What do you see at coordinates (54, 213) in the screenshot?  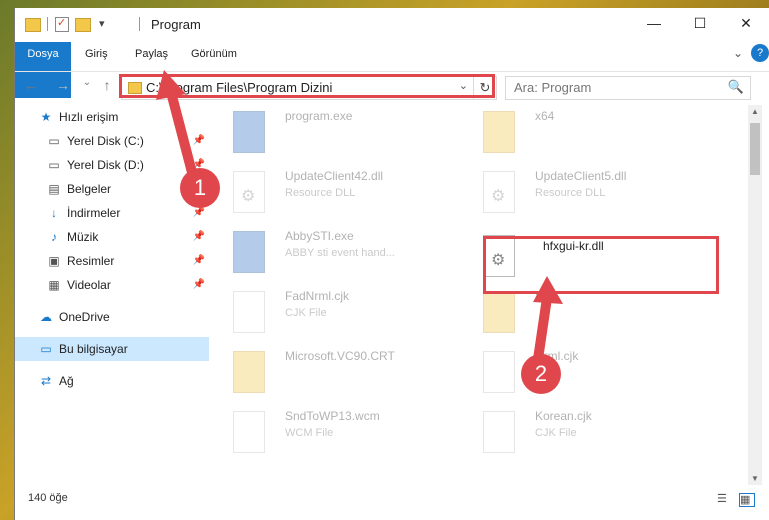 I see `download-icon: ↓` at bounding box center [54, 213].